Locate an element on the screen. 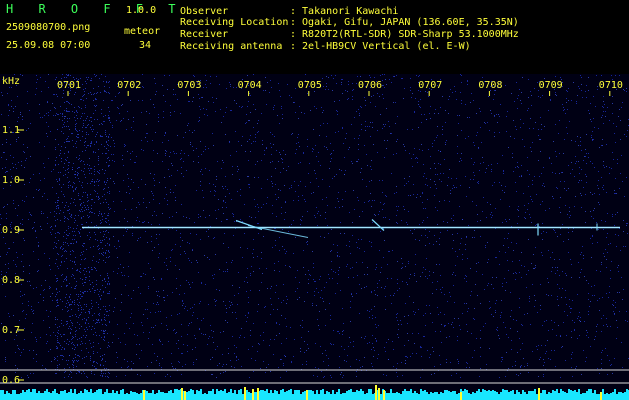 Image resolution: width=629 pixels, height=400 pixels. y-tick-label: 1.0 is located at coordinates (11, 180).